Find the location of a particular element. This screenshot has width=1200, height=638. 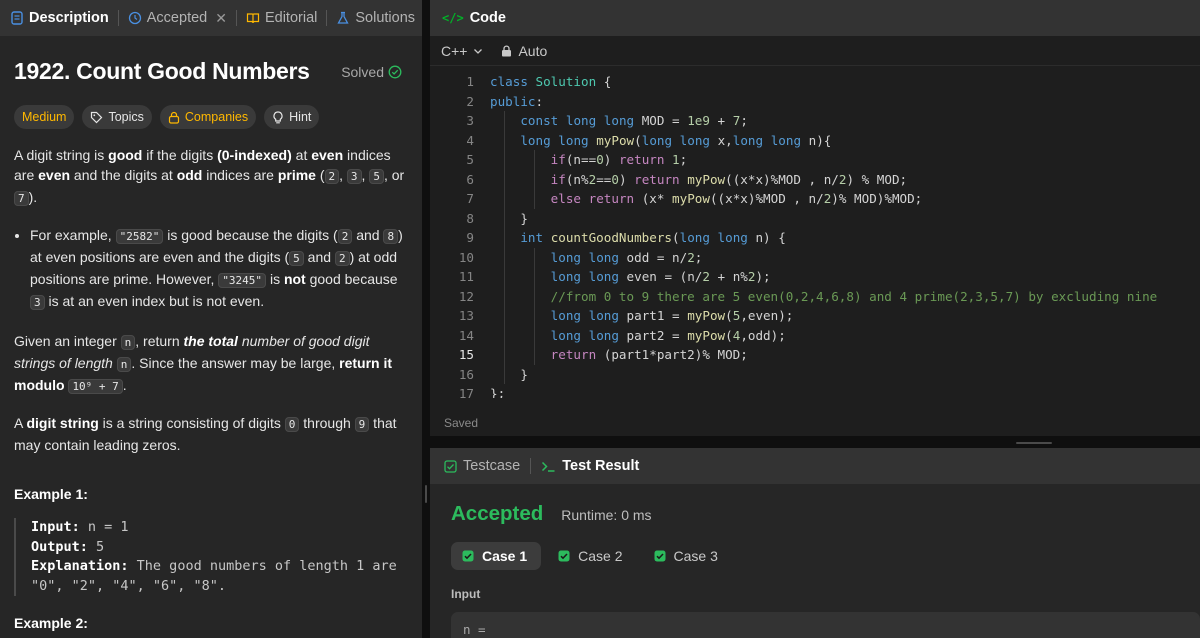

example-key: Explanation: is located at coordinates (80, 566).